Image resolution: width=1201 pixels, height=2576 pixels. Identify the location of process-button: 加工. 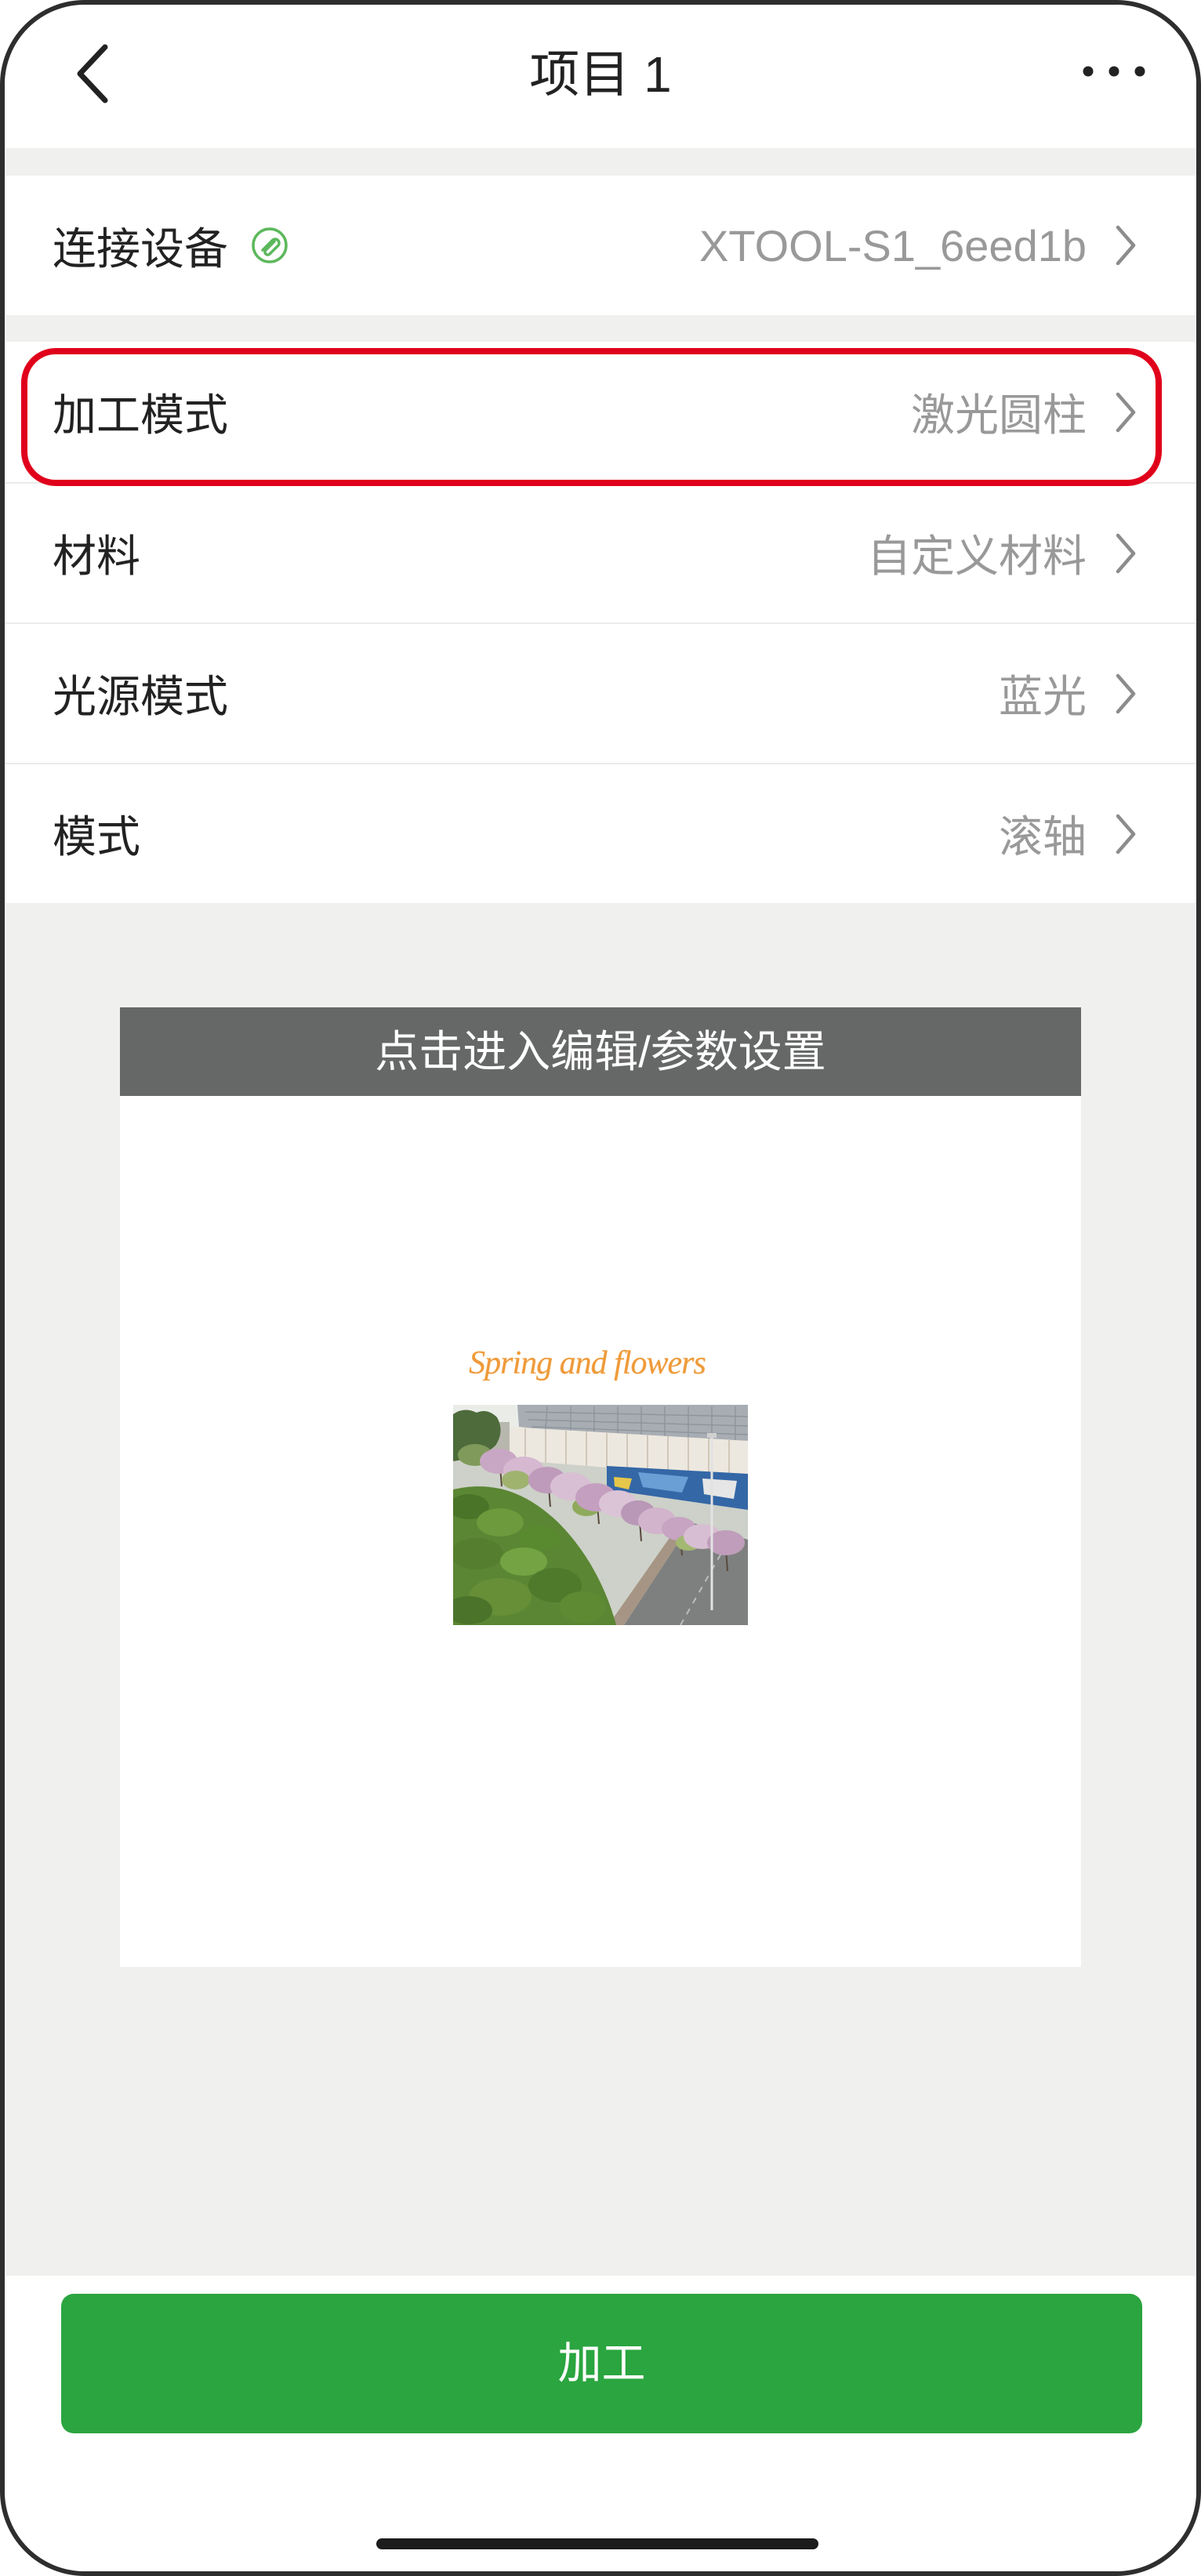
(601, 2363).